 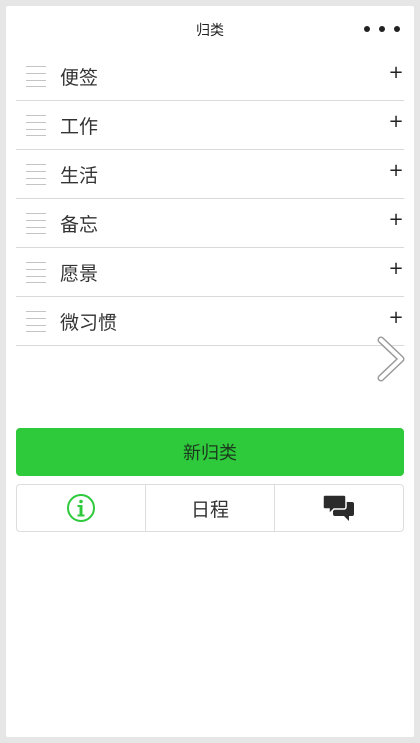 What do you see at coordinates (390, 359) in the screenshot?
I see `chevron-right-icon` at bounding box center [390, 359].